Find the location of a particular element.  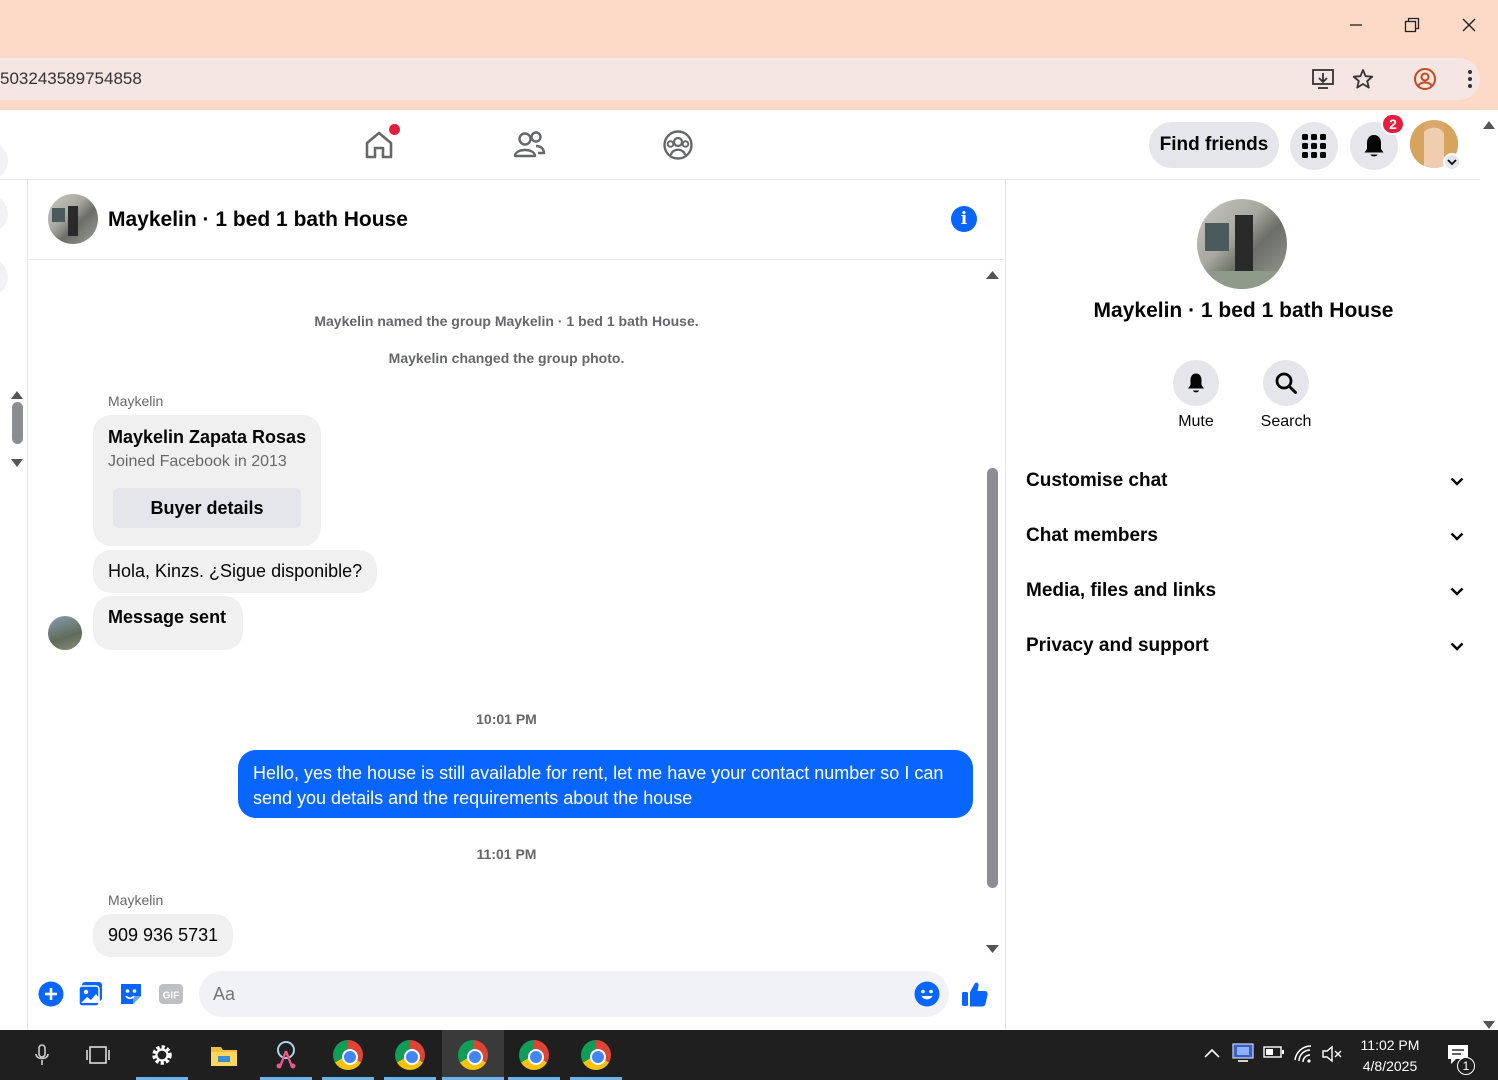

plus-icon is located at coordinates (51, 994).